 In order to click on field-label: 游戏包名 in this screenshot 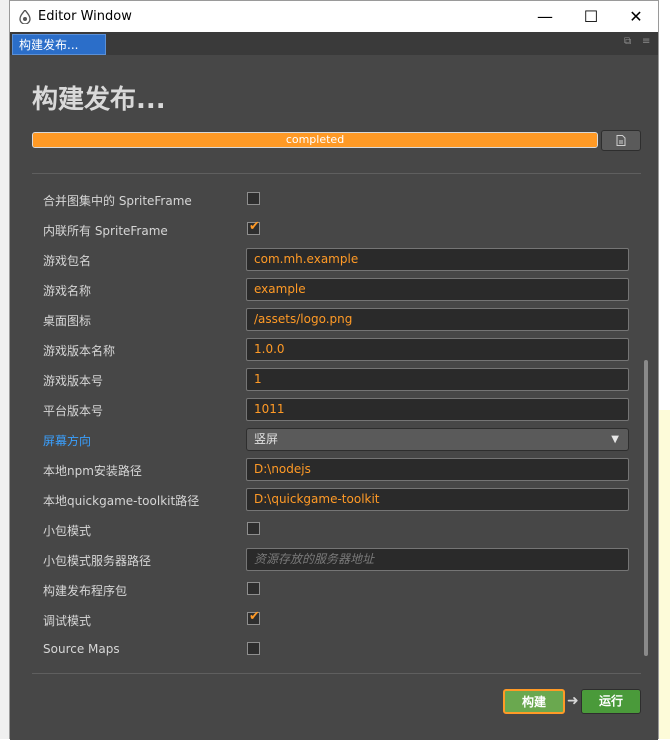, I will do `click(67, 261)`.